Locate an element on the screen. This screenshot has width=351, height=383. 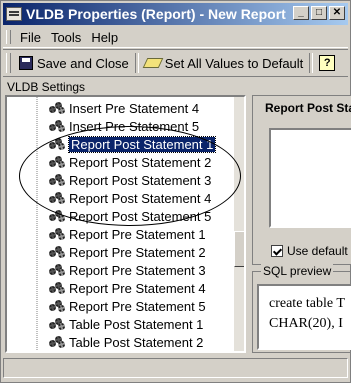
tree-item: Report Pre Statement 1 is located at coordinates (106, 234).